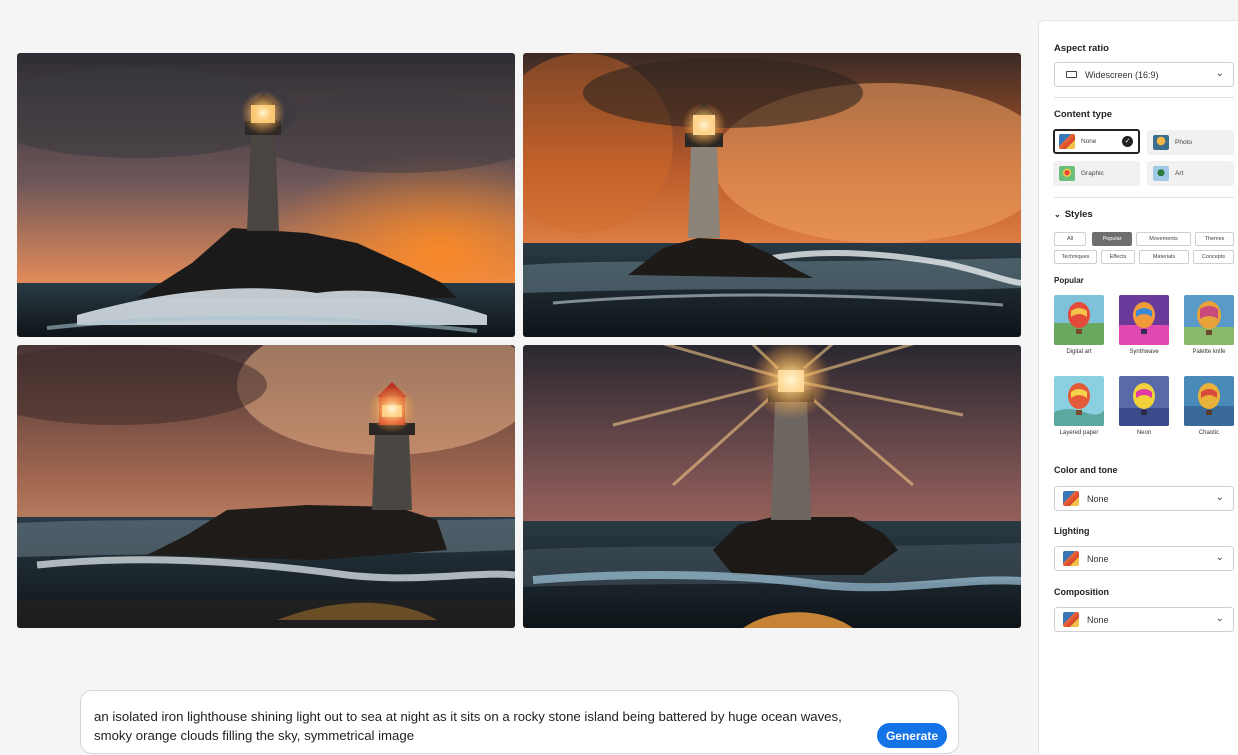 The height and width of the screenshot is (755, 1238). Describe the element at coordinates (1071, 74) in the screenshot. I see `widescreen-icon` at that location.